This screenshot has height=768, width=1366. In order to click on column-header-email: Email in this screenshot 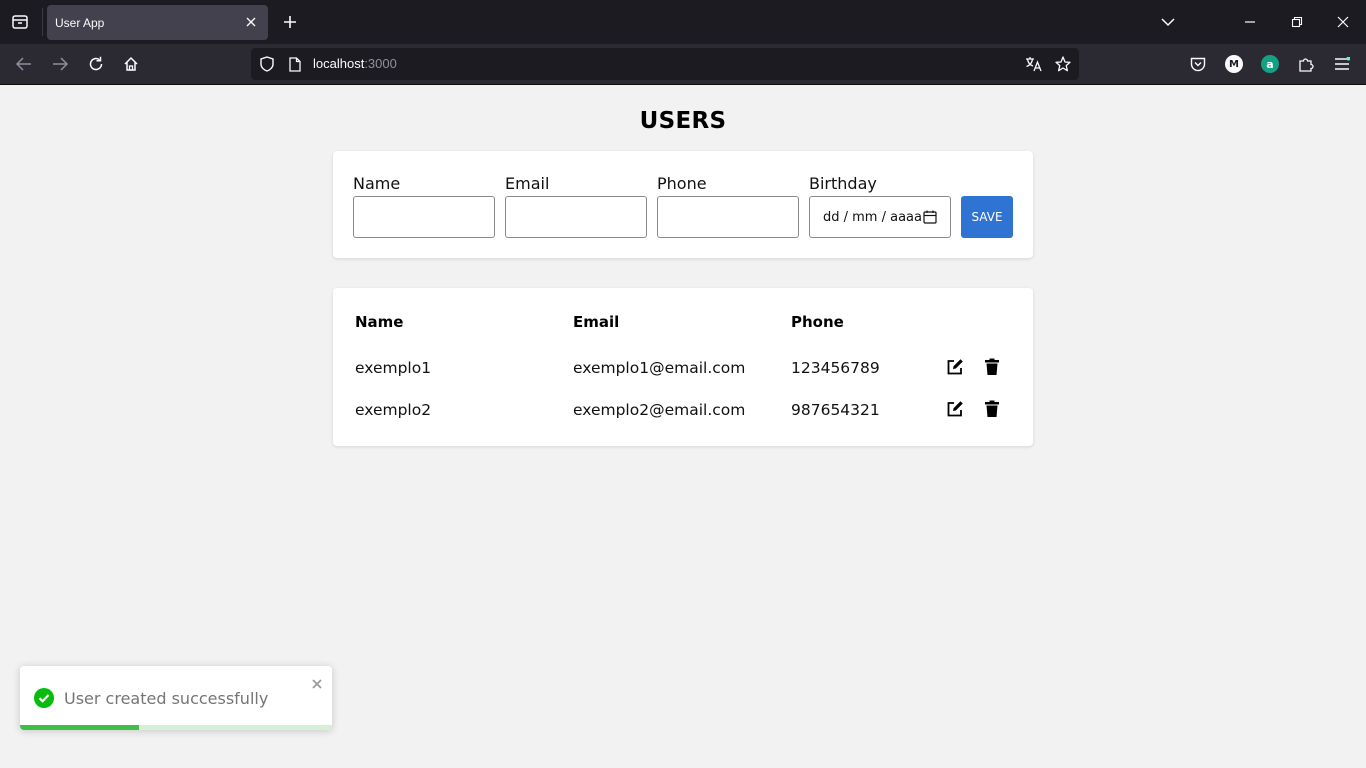, I will do `click(596, 322)`.